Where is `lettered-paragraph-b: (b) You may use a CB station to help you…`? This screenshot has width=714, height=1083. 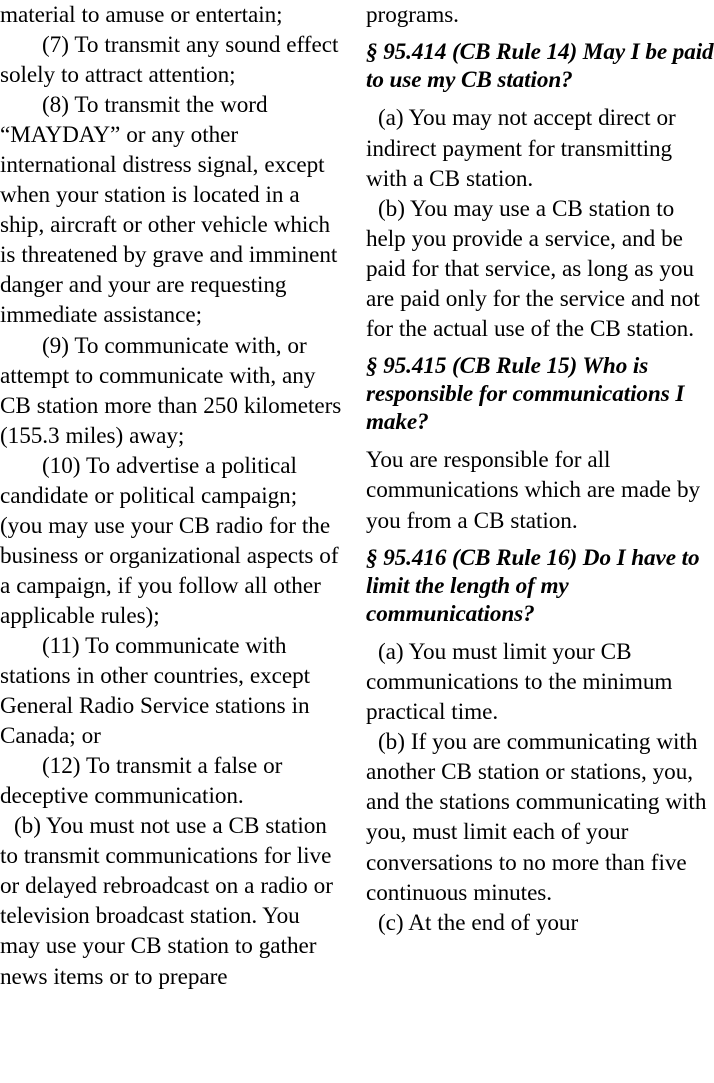
lettered-paragraph-b: (b) You may use a CB station to help you… is located at coordinates (533, 268).